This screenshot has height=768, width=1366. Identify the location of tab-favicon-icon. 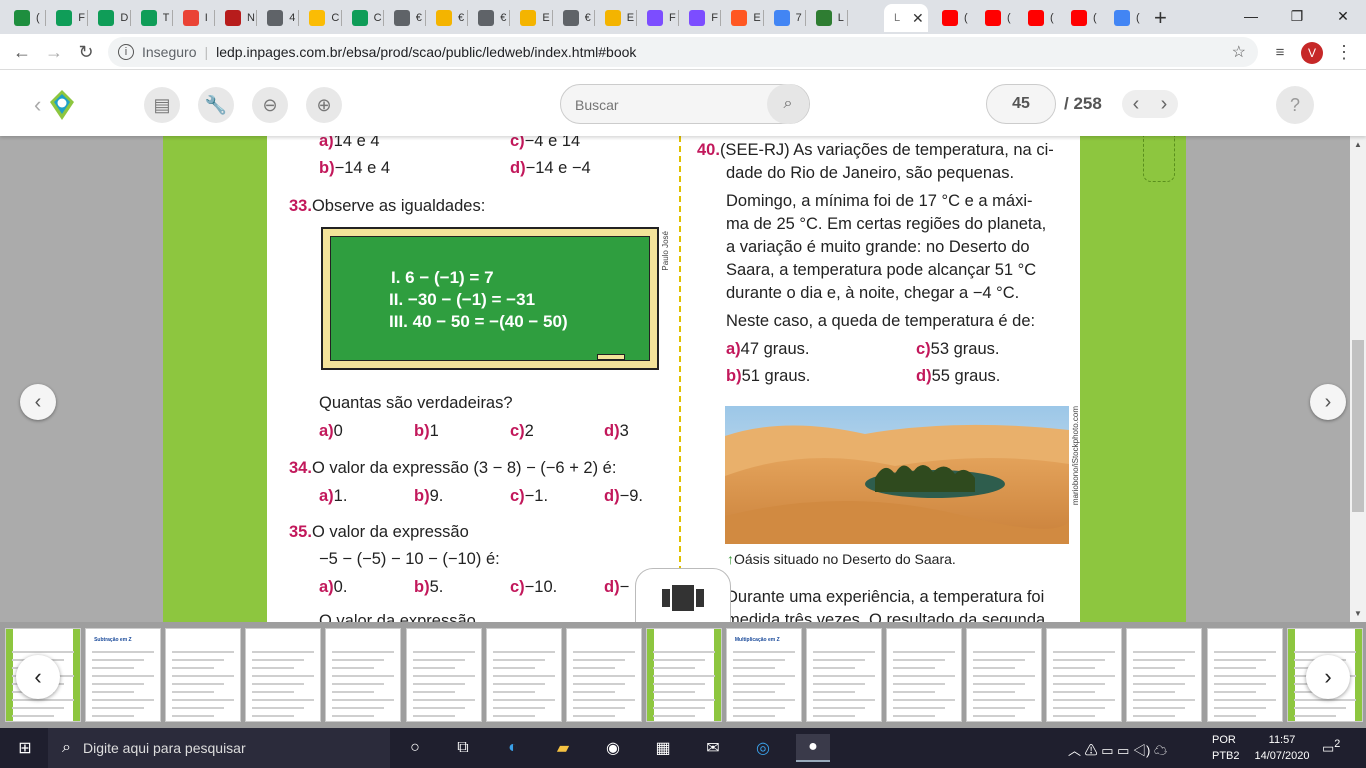
(993, 18).